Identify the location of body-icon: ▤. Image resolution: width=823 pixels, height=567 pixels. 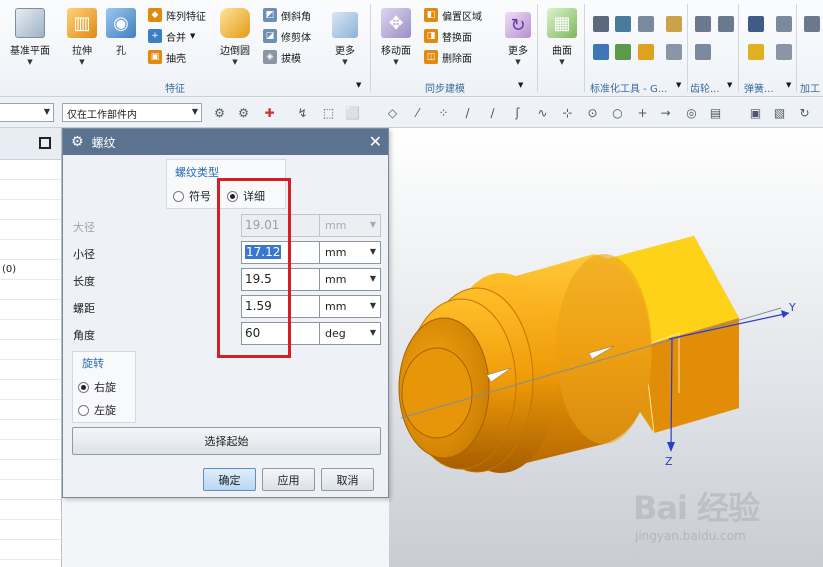
(715, 112).